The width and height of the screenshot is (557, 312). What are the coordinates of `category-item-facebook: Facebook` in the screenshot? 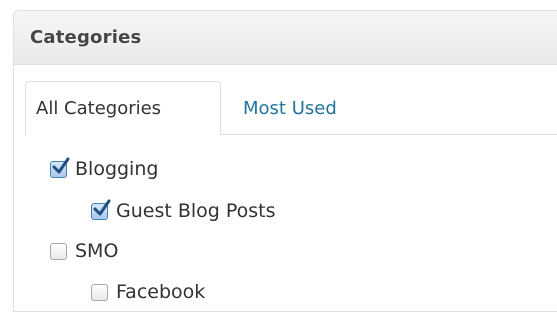 It's located at (148, 292).